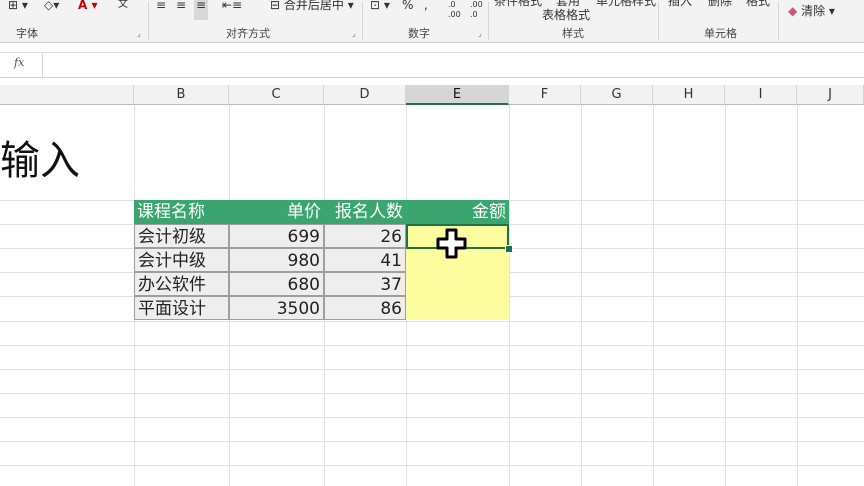  I want to click on group-label-styles: 样式, so click(573, 33).